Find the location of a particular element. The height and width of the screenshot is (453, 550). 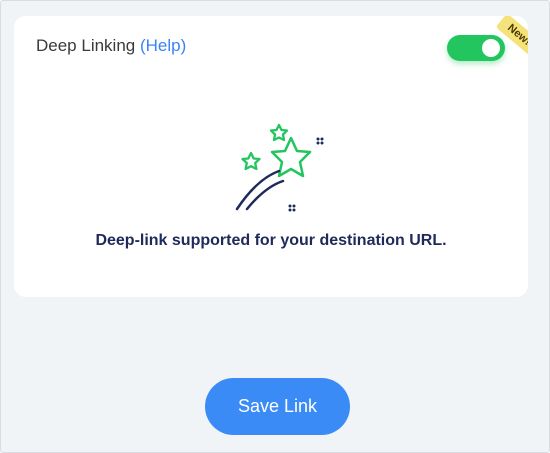

deep-linking-label: Deep Linking is located at coordinates (86, 45).